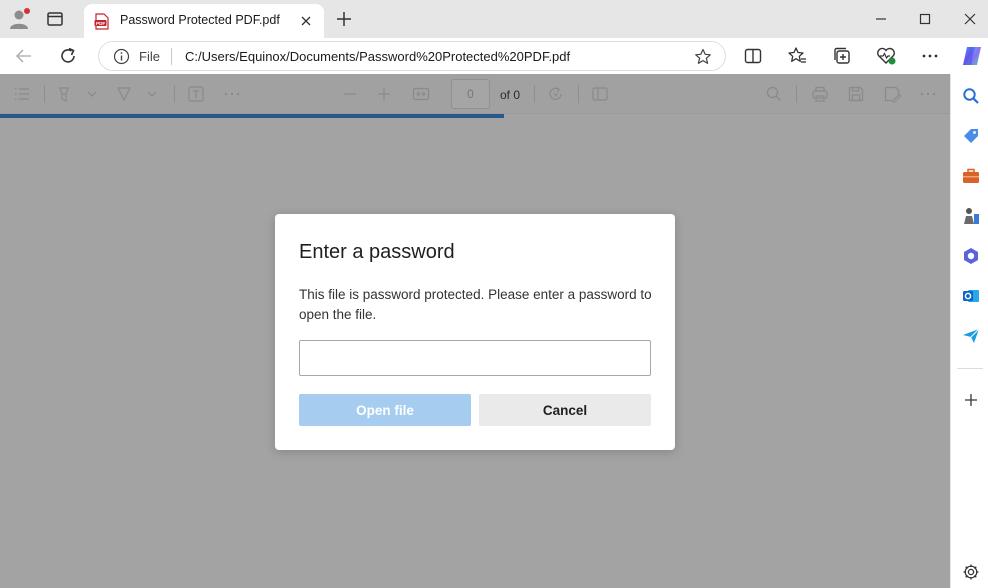 The image size is (988, 588). What do you see at coordinates (124, 94) in the screenshot?
I see `draw-icon` at bounding box center [124, 94].